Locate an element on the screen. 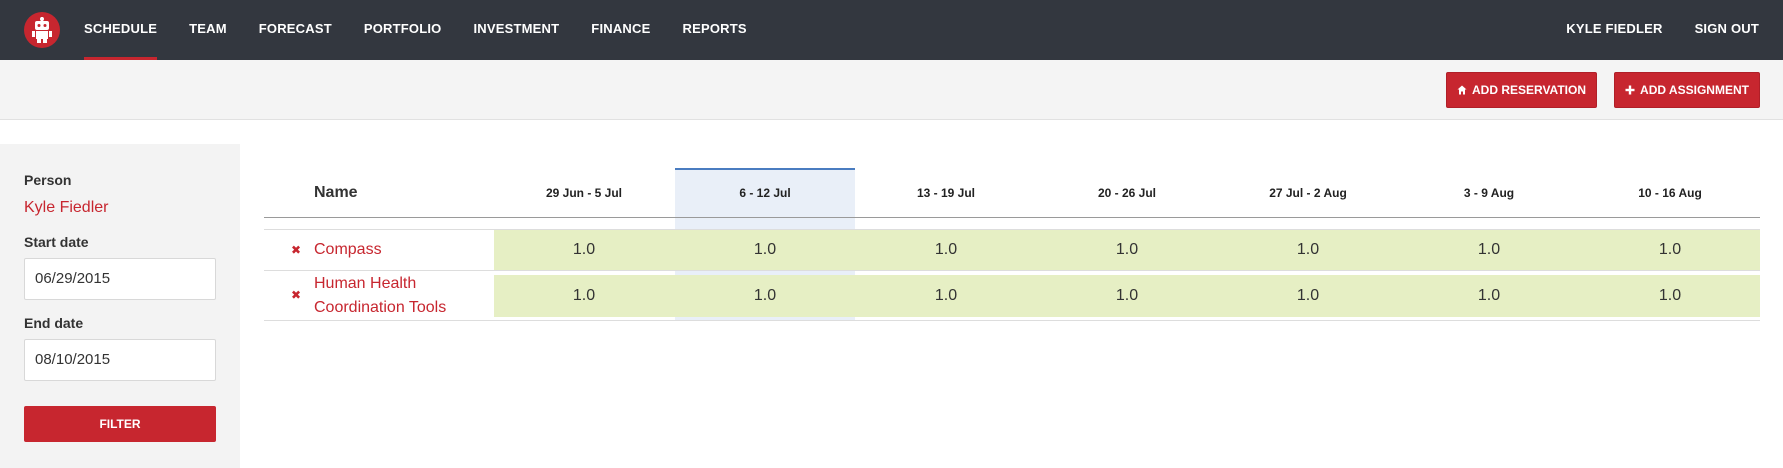 The height and width of the screenshot is (468, 1783). week-header: 29 Jun - 5 Jul is located at coordinates (584, 193).